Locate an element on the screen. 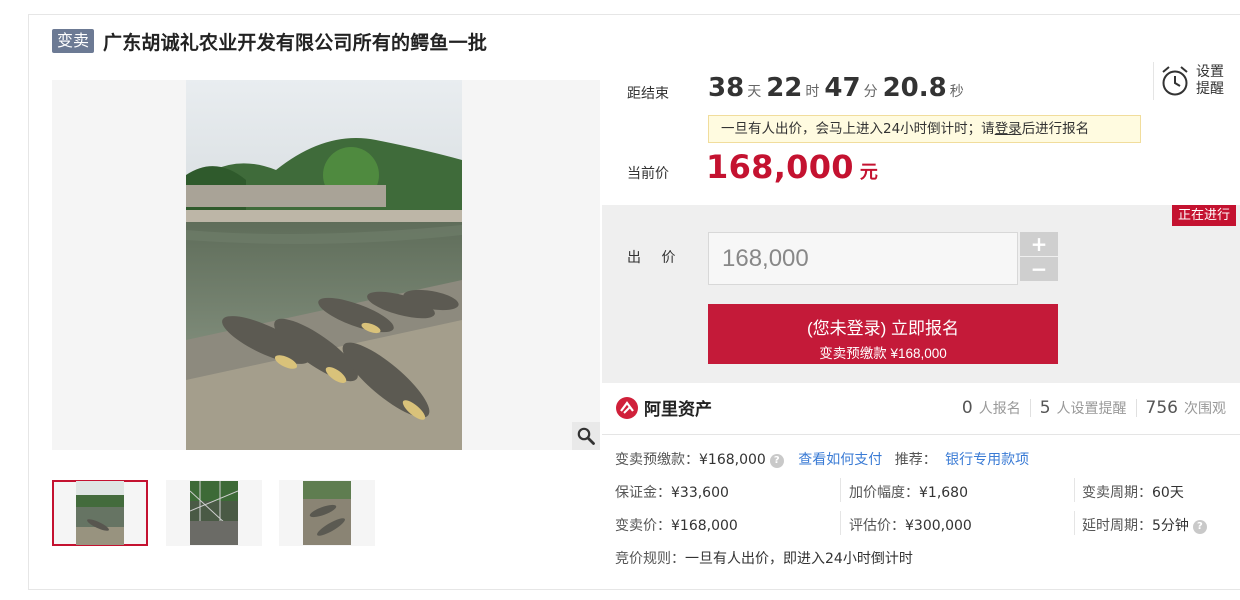  bid-rule-value: 一旦有人出价，即进入24小时倒计时 is located at coordinates (799, 559).